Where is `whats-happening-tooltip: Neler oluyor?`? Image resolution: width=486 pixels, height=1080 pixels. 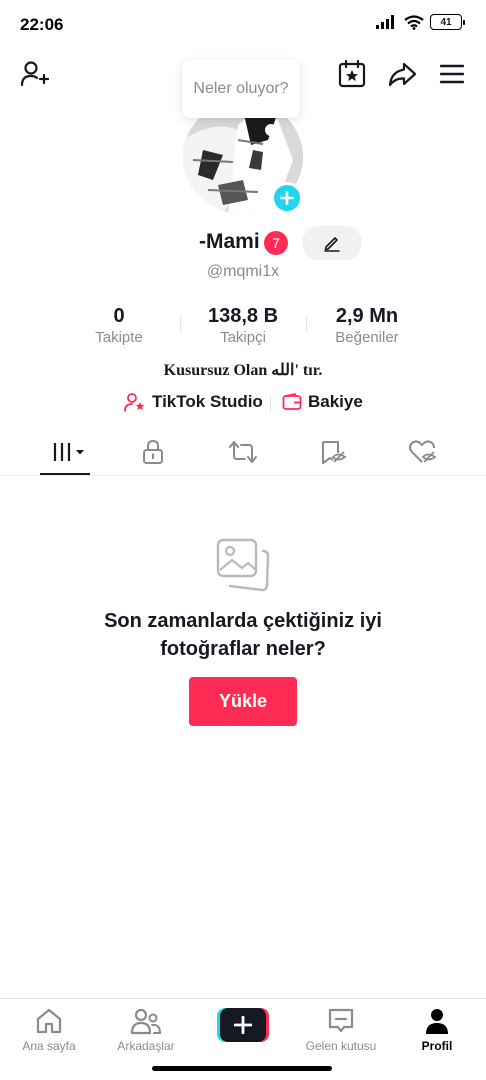
whats-happening-tooltip: Neler oluyor? is located at coordinates (241, 89).